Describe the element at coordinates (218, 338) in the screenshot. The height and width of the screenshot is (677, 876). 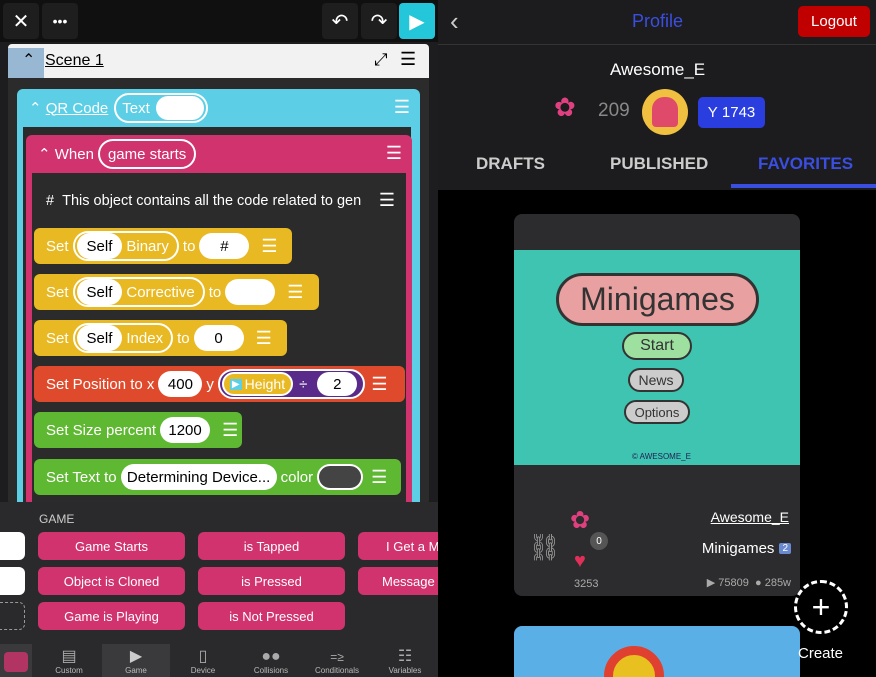
I see `value-input: 0` at that location.